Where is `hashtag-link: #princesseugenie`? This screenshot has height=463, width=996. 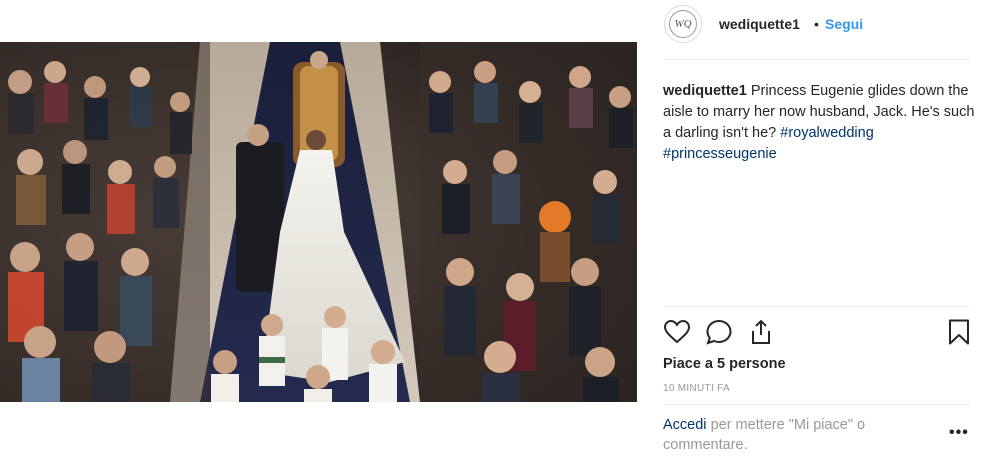
hashtag-link: #princesseugenie is located at coordinates (720, 154).